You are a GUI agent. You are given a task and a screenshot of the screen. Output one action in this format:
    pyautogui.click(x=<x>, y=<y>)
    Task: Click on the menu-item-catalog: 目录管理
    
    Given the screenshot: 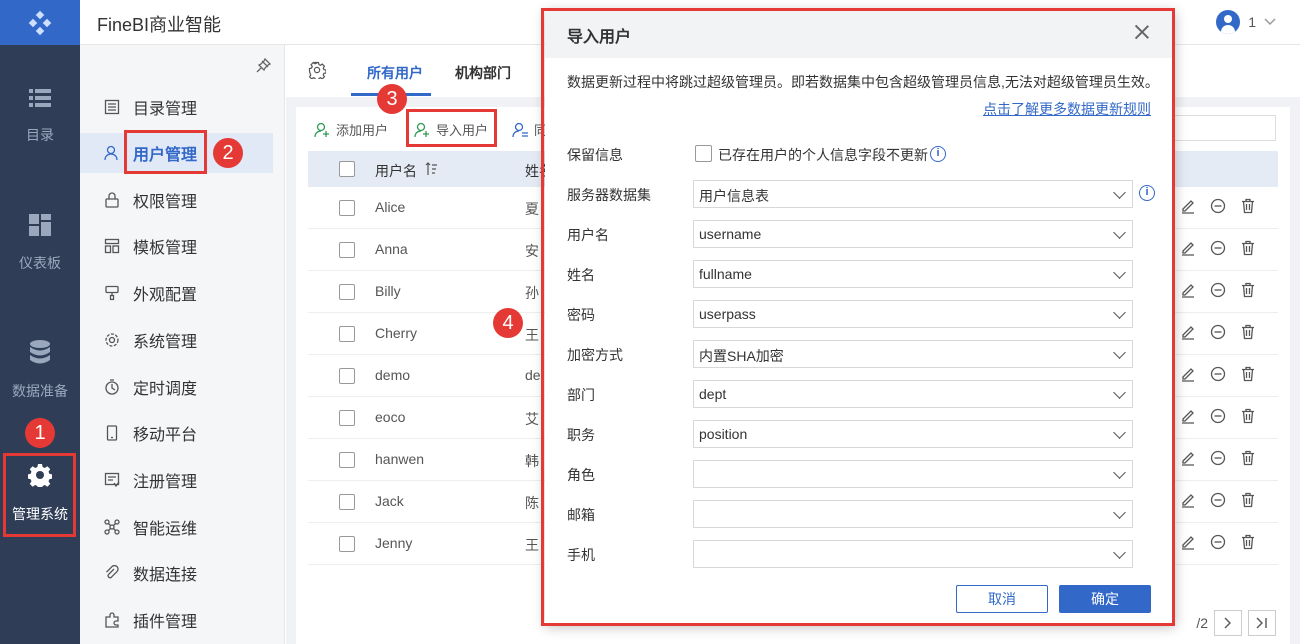 What is the action you would take?
    pyautogui.click(x=176, y=107)
    